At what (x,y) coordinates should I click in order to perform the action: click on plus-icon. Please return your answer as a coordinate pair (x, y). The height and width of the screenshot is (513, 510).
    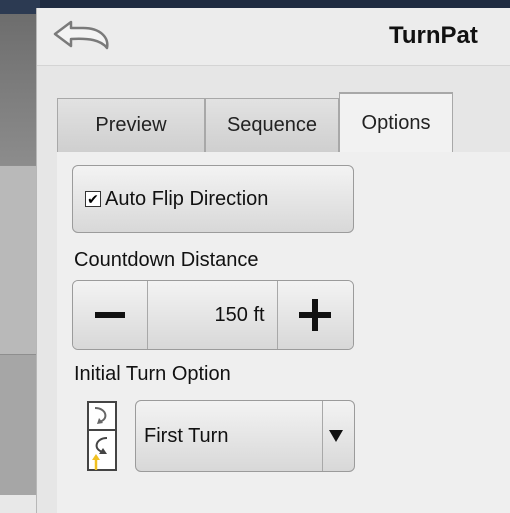
    Looking at the image, I should click on (315, 315).